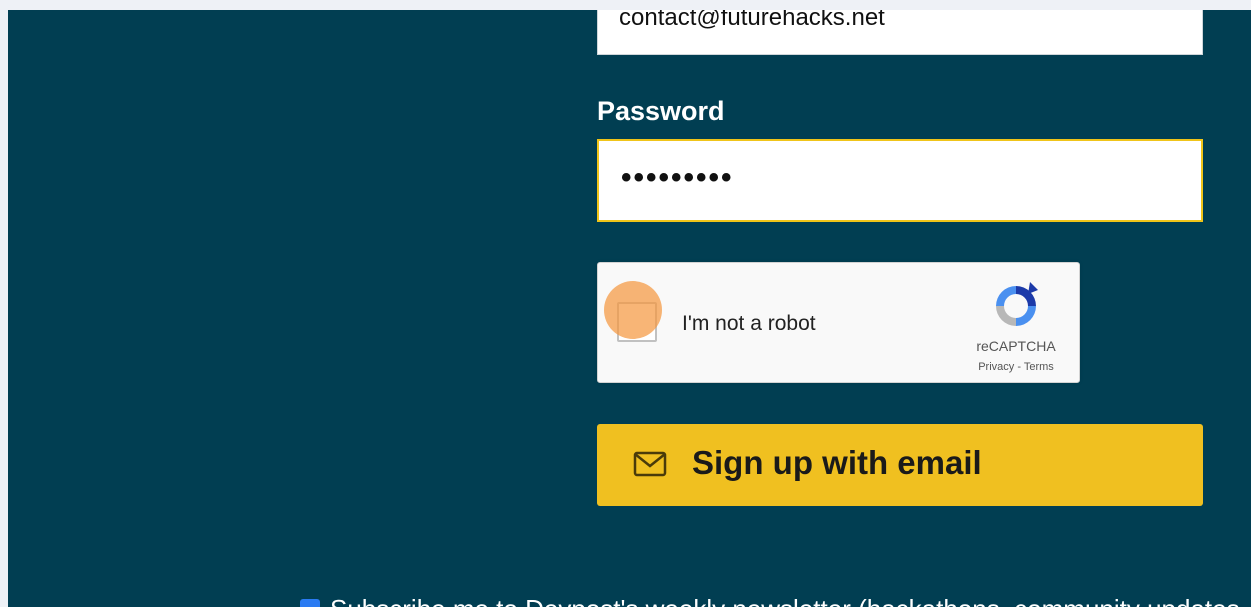 This screenshot has height=607, width=1251. Describe the element at coordinates (1017, 304) in the screenshot. I see `recaptcha-logo-icon` at that location.